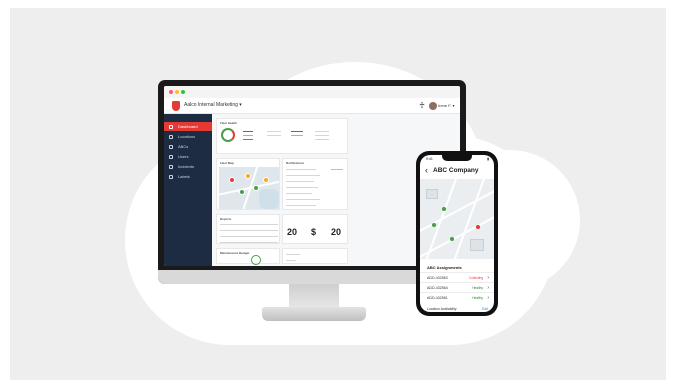 The height and width of the screenshot is (389, 676). What do you see at coordinates (295, 163) in the screenshot?
I see `card-title: Notifications` at bounding box center [295, 163].